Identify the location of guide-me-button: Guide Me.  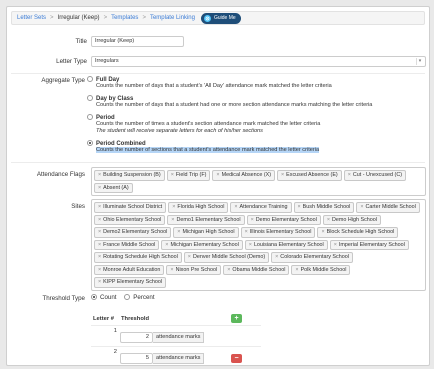
(220, 18).